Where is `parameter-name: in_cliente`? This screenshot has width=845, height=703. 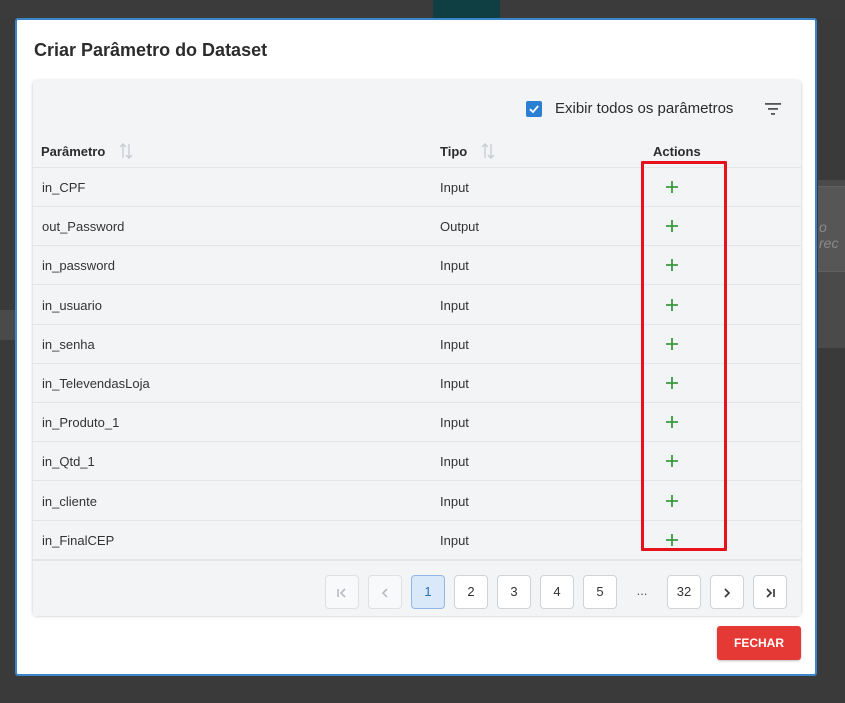 parameter-name: in_cliente is located at coordinates (69, 501).